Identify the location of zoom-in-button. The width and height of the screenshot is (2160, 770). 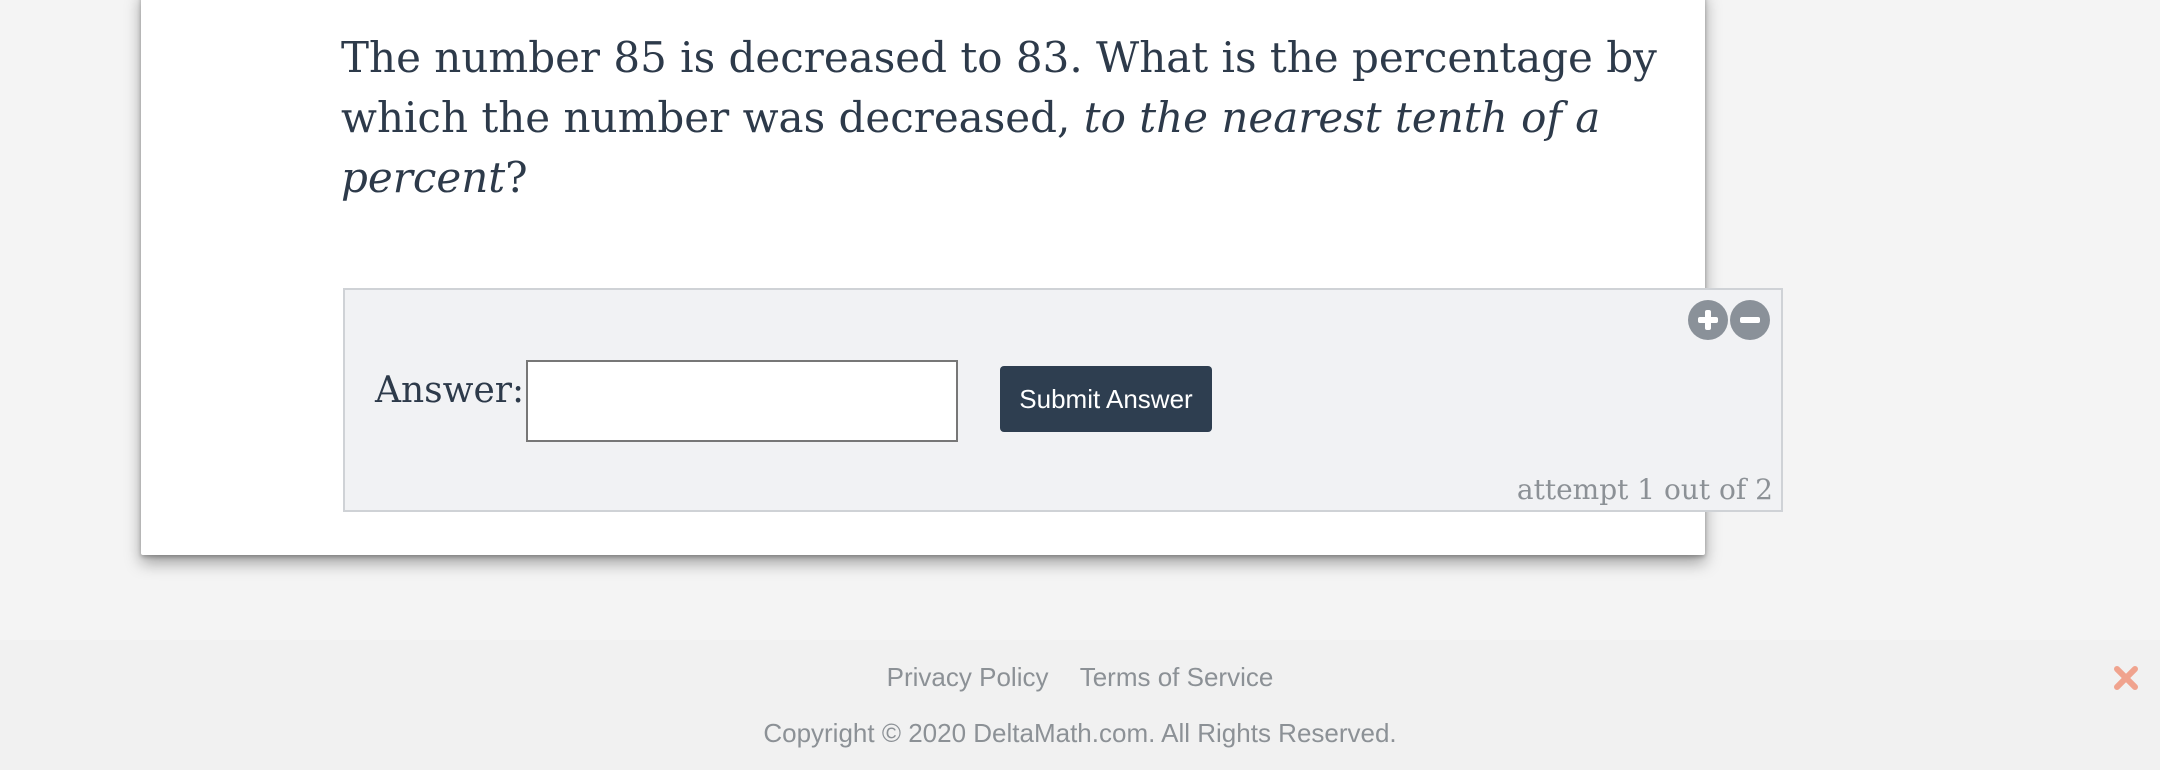
(1708, 320).